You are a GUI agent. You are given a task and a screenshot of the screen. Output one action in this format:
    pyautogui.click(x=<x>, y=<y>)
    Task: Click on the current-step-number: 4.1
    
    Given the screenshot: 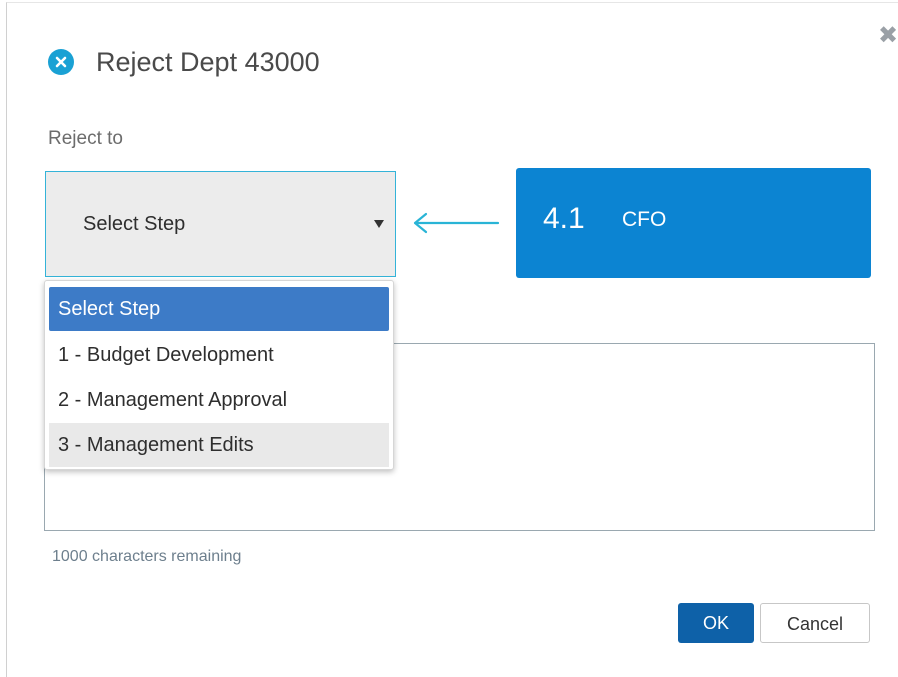 What is the action you would take?
    pyautogui.click(x=564, y=218)
    